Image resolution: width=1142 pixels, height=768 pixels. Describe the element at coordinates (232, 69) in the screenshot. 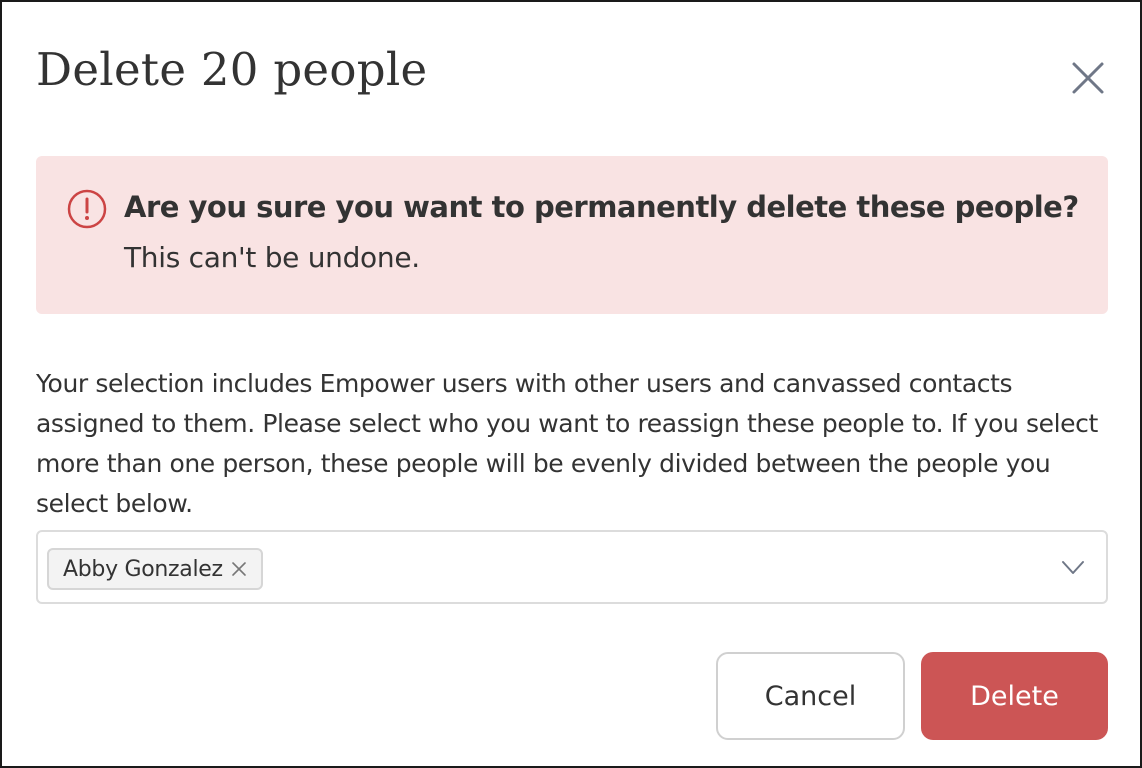

I see `dialog-title: Delete 20 people` at that location.